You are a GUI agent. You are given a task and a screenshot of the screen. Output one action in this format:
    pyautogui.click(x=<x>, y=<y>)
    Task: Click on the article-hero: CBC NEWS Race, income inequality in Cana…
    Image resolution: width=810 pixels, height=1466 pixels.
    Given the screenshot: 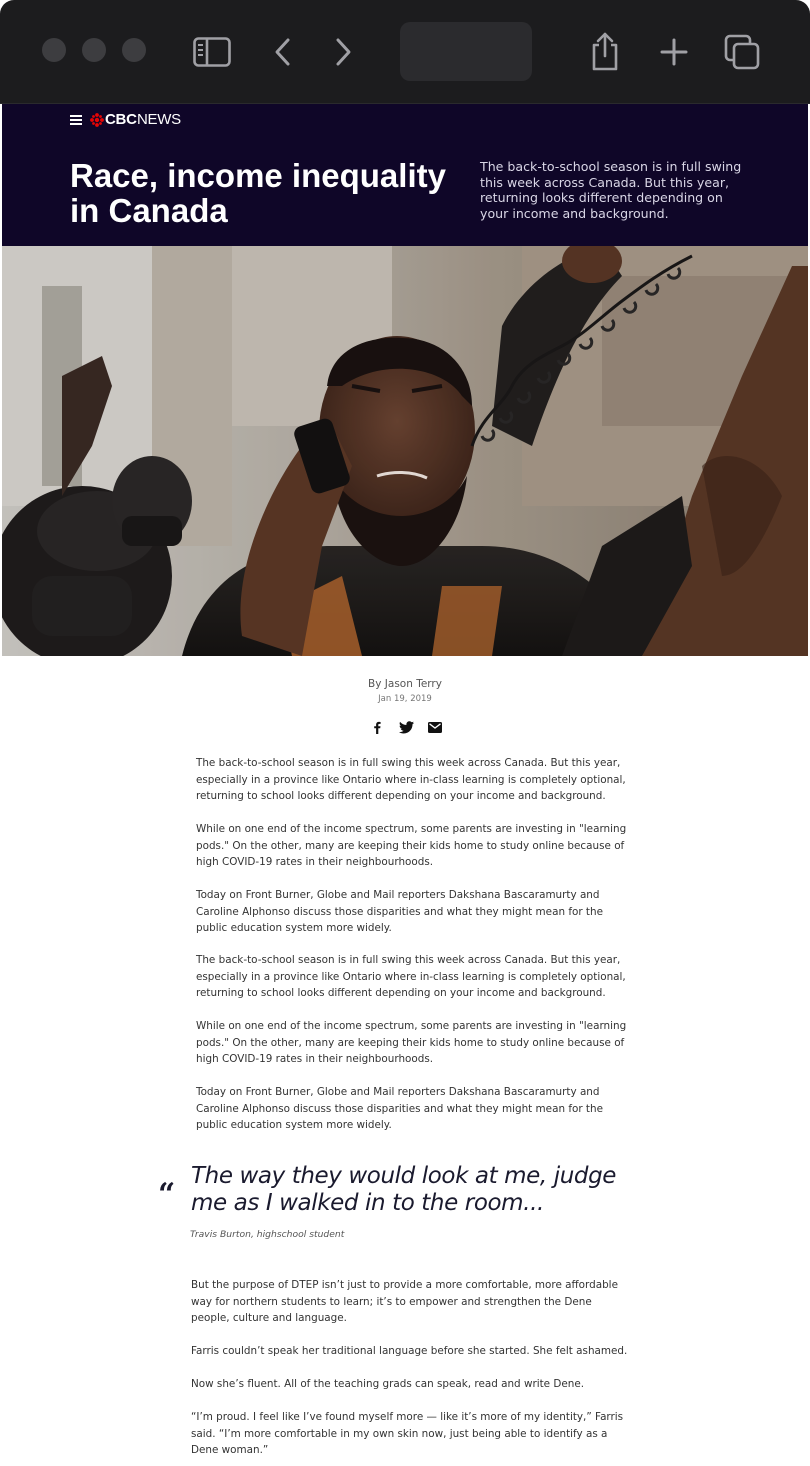 What is the action you would take?
    pyautogui.click(x=405, y=175)
    